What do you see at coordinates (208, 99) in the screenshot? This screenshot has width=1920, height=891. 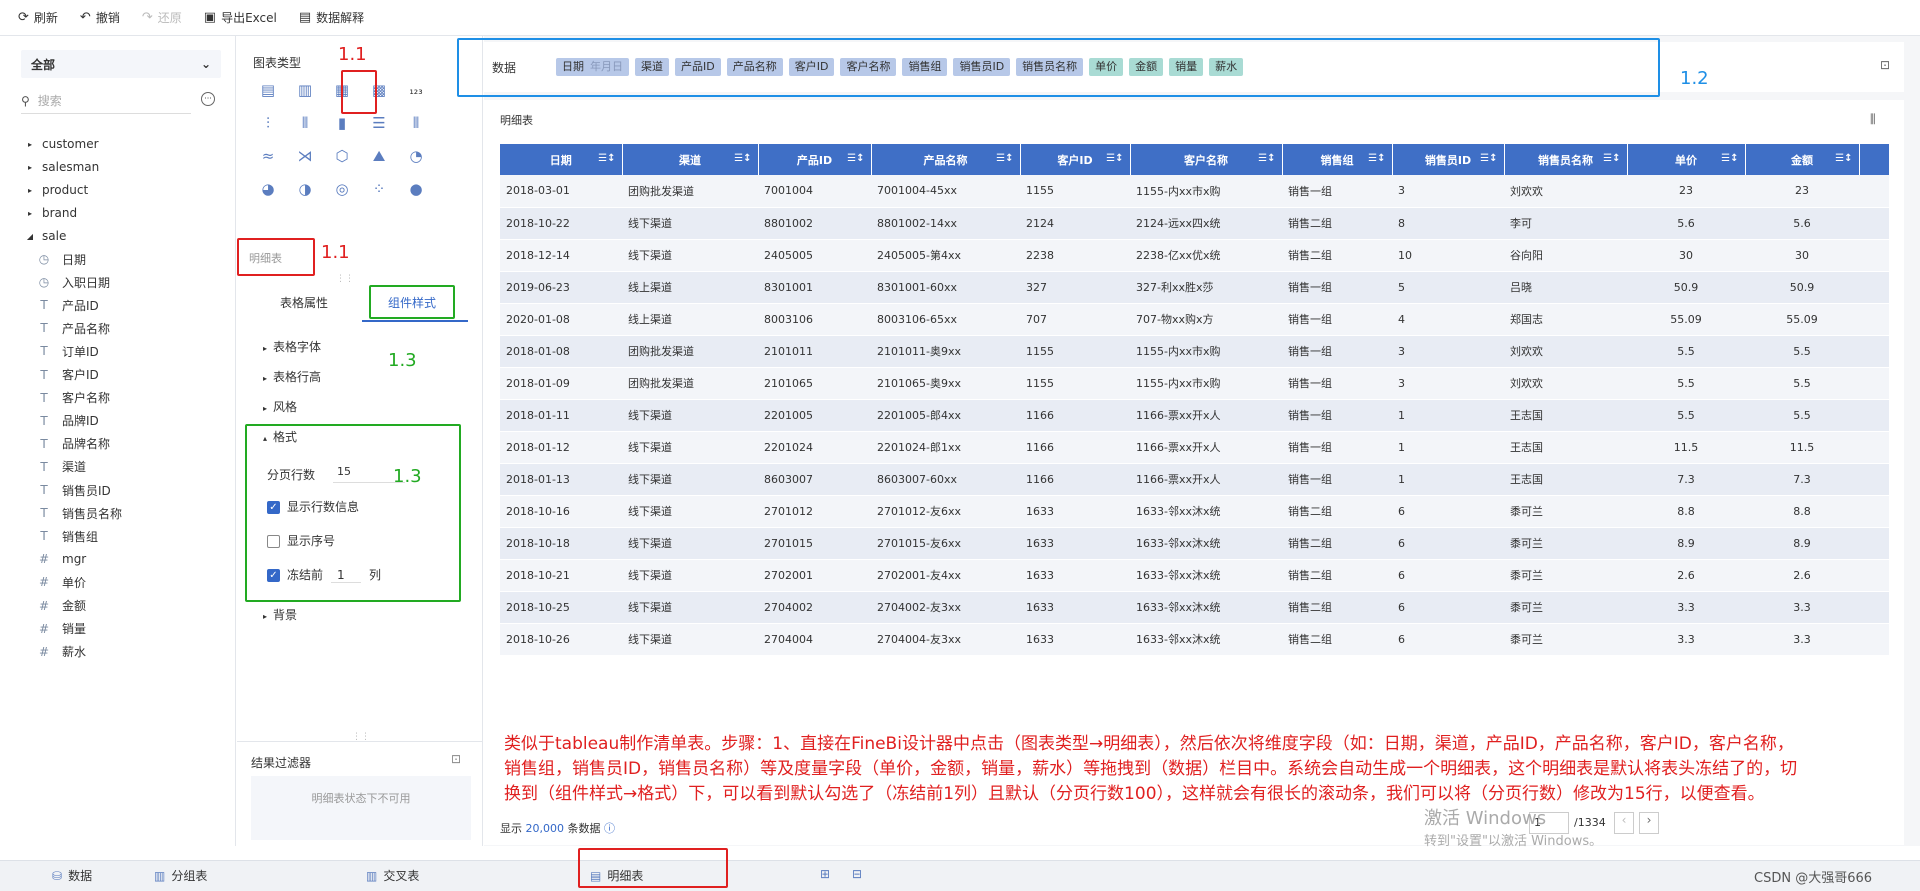 I see `more-options-icon: ···` at bounding box center [208, 99].